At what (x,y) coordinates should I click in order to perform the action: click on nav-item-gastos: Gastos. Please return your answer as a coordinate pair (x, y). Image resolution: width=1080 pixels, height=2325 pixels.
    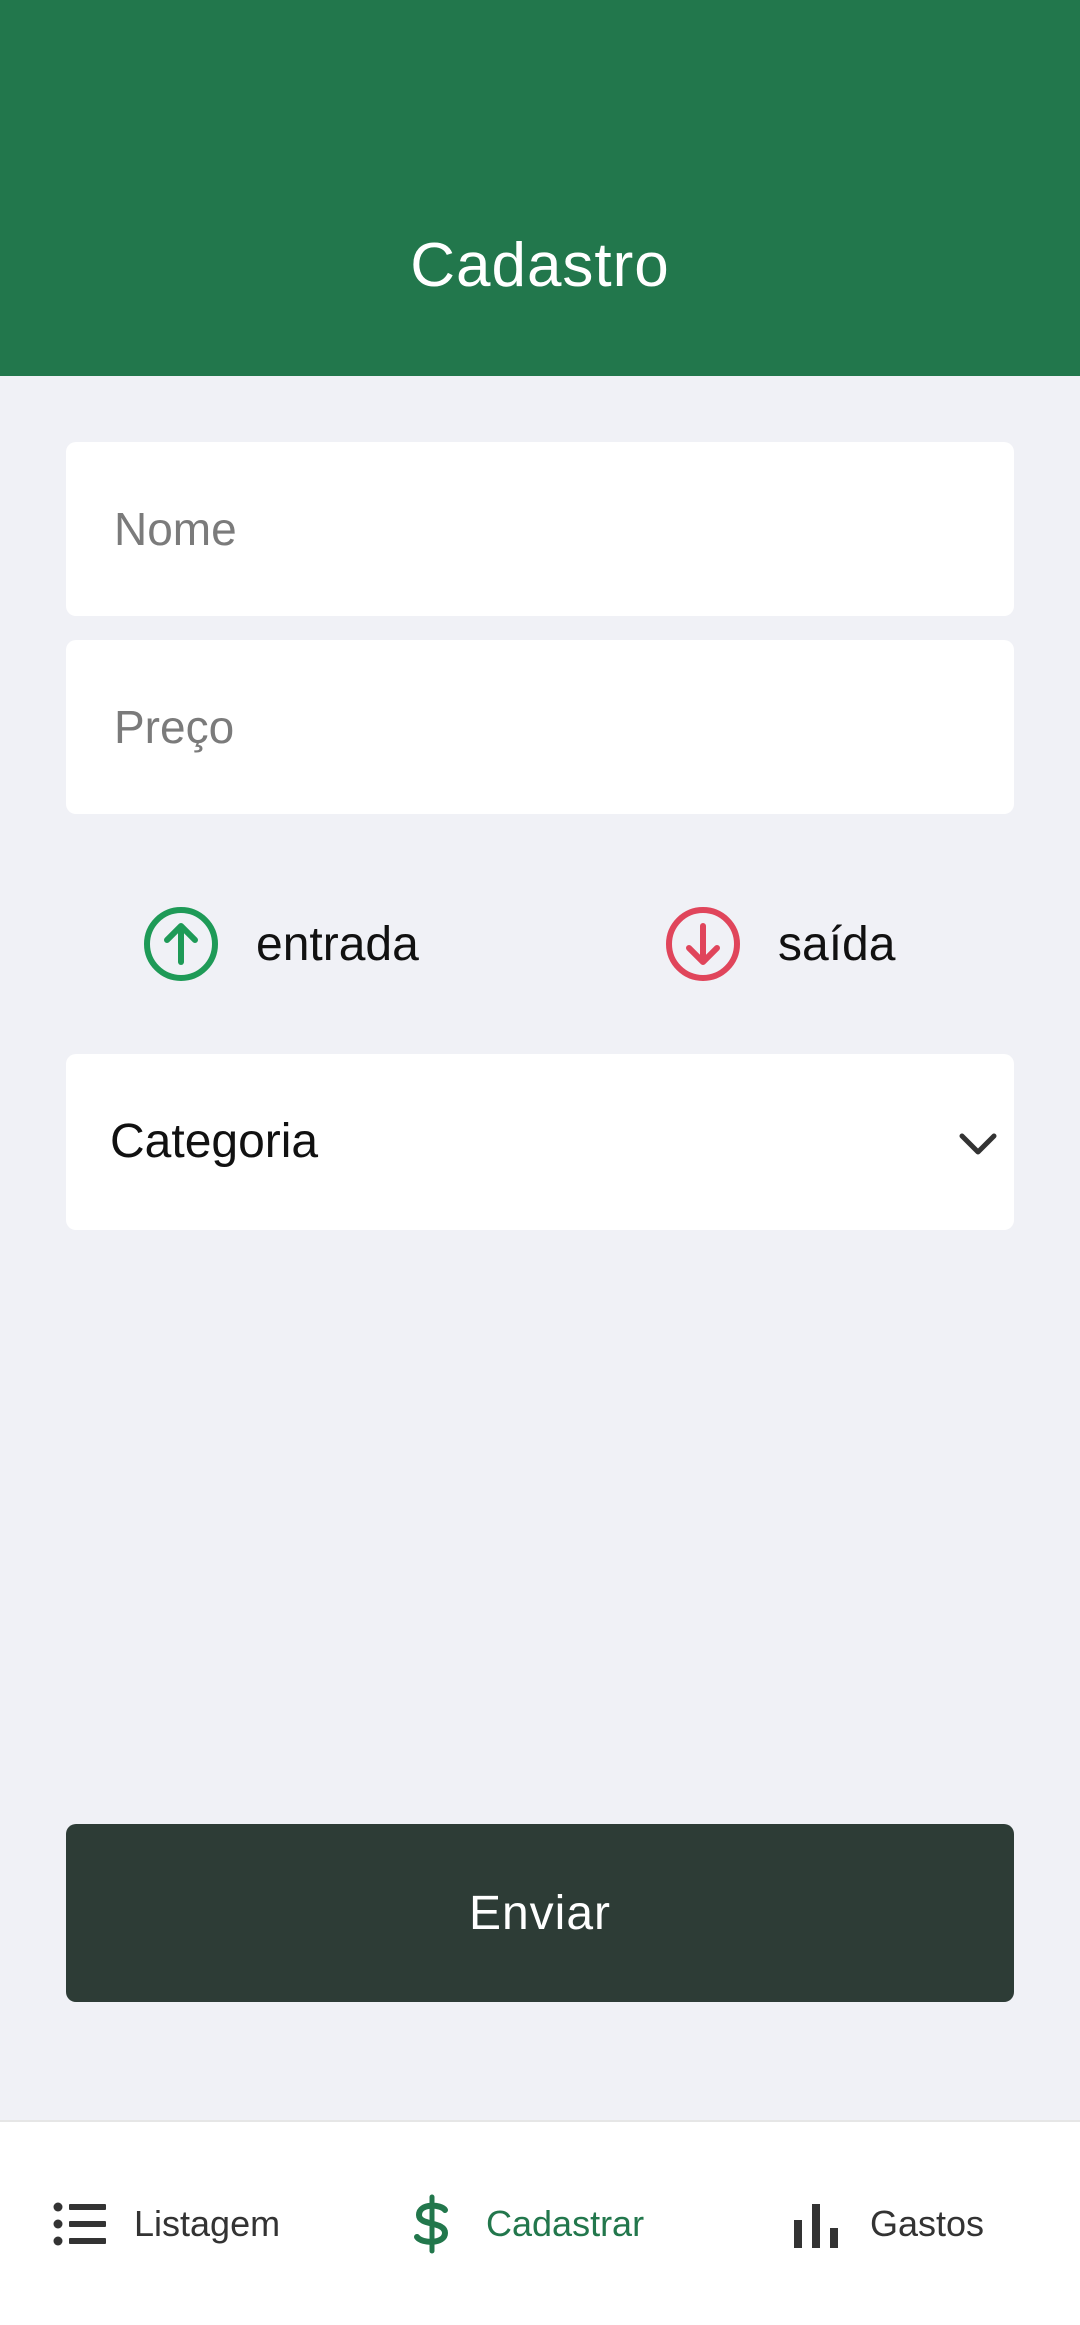
    Looking at the image, I should click on (885, 2223).